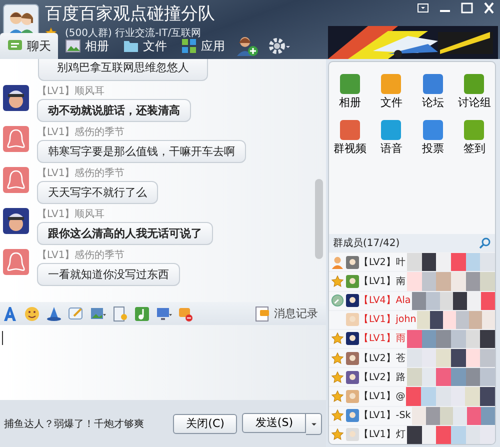 This screenshot has width=500, height=447. Describe the element at coordinates (86, 423) in the screenshot. I see `promo-link: 捕鱼达人？弱爆了！千炮才够爽` at that location.